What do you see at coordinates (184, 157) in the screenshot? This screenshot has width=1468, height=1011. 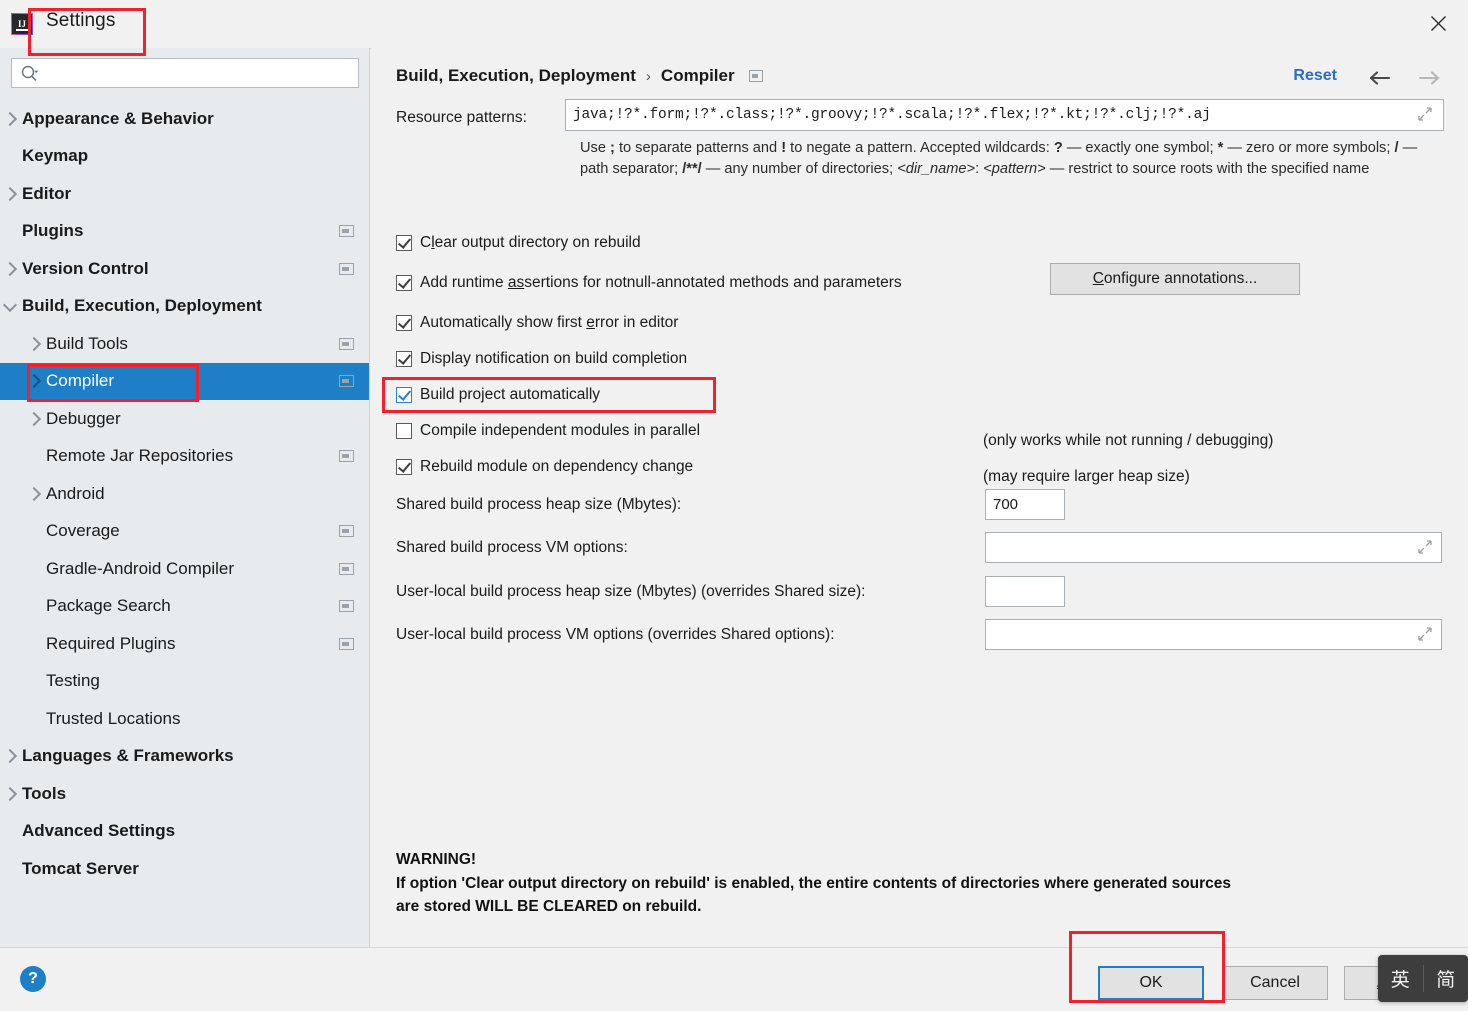 I see `sidebar-item-keymap: Keymap` at bounding box center [184, 157].